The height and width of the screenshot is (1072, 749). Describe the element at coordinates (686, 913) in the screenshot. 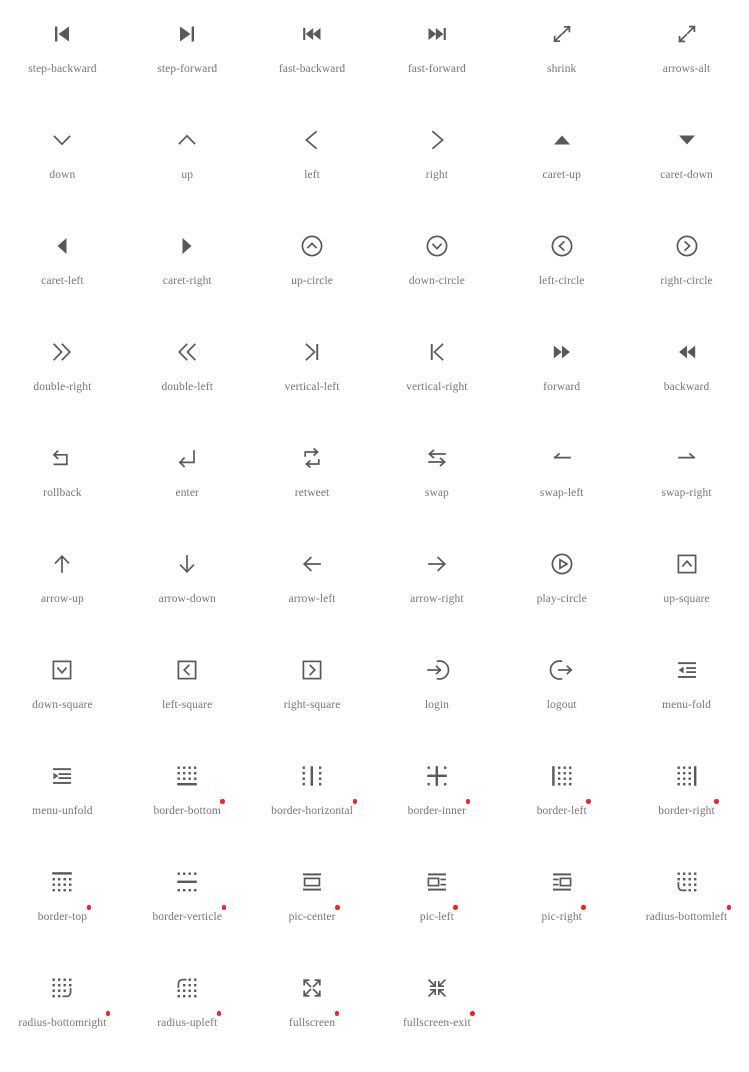

I see `icon-cell-radius-bottomleft: radius-bottomleft` at that location.